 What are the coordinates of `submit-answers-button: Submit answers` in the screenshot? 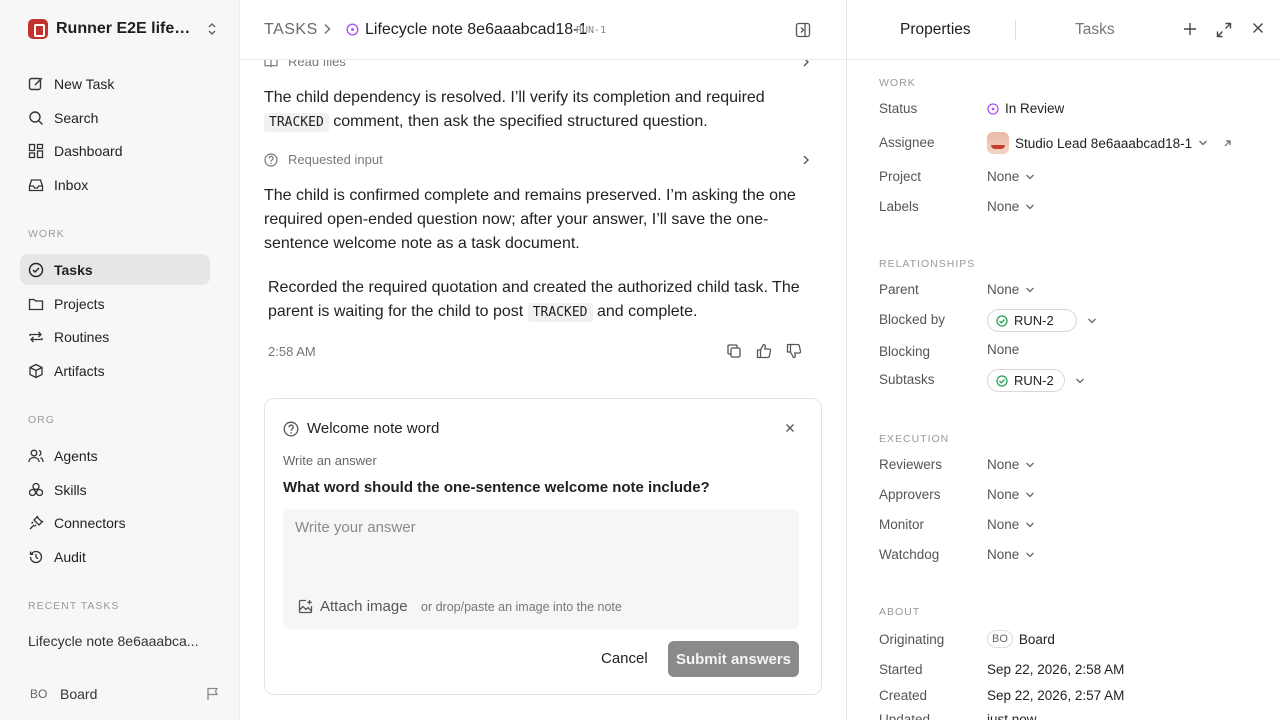 It's located at (733, 659).